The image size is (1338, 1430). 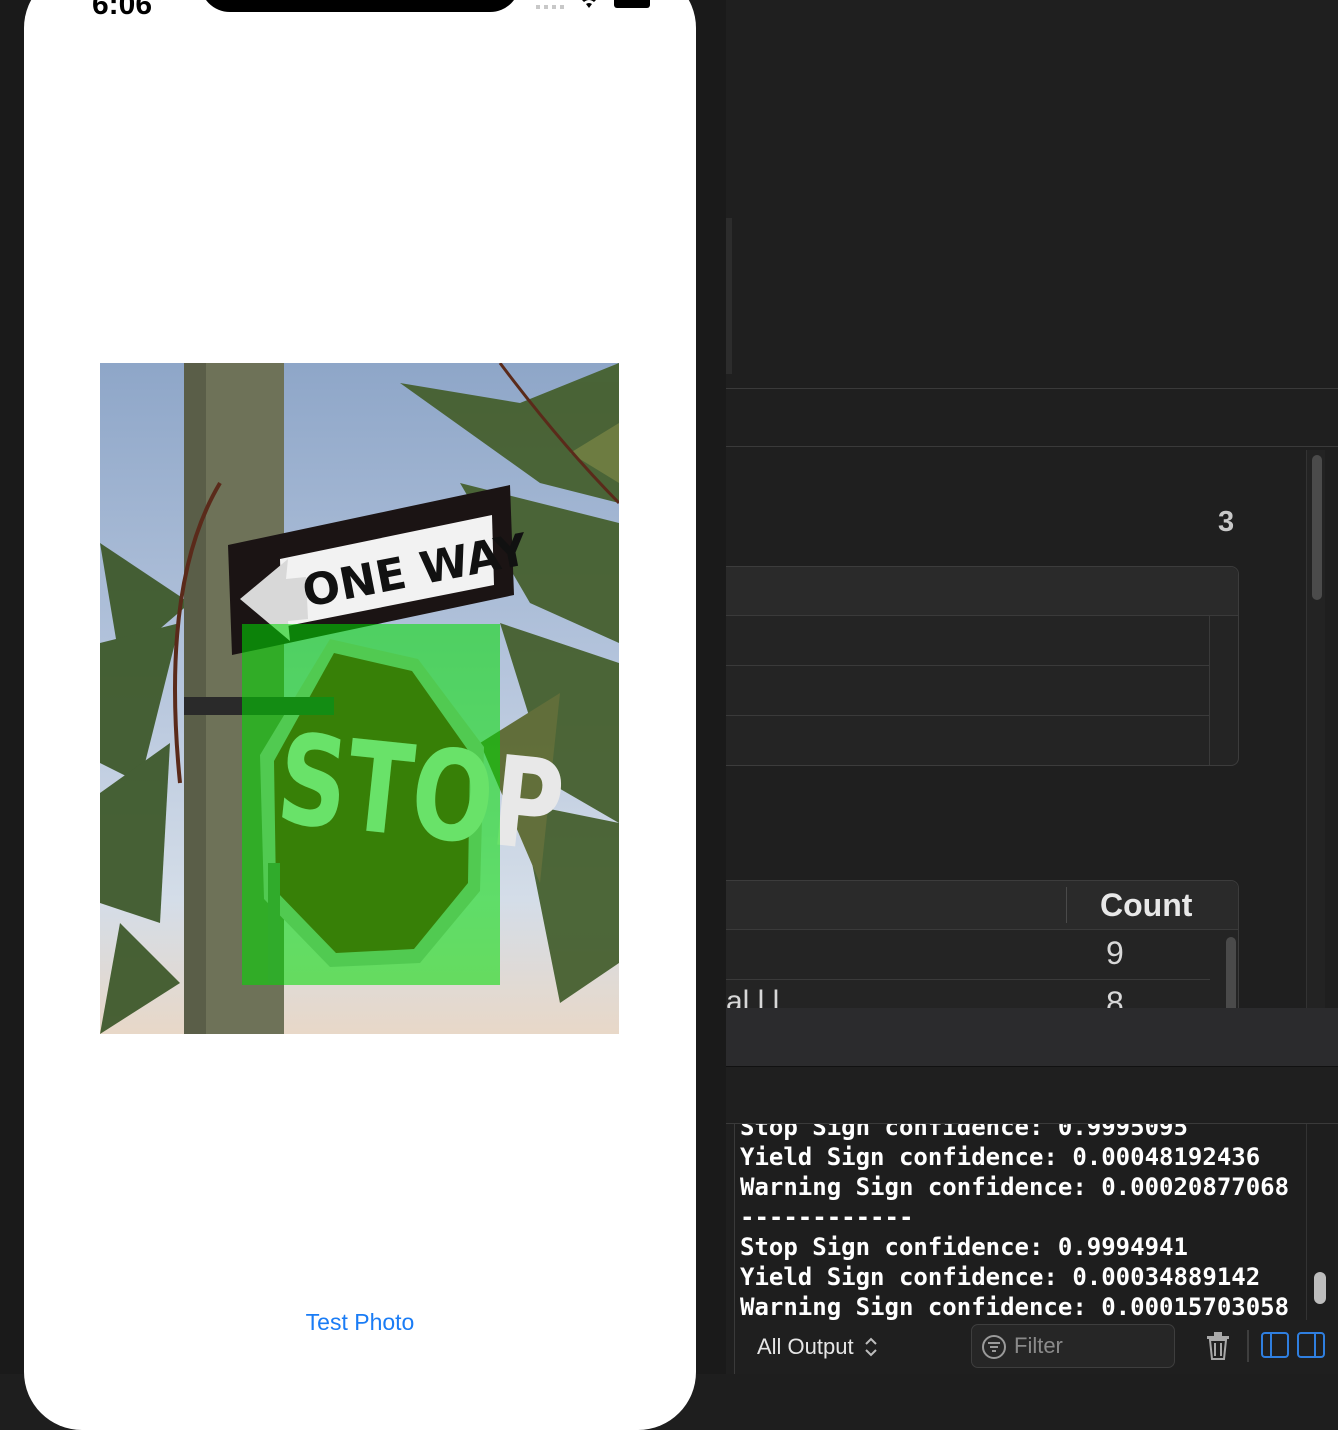 What do you see at coordinates (1209, 690) in the screenshot?
I see `table-column-divider` at bounding box center [1209, 690].